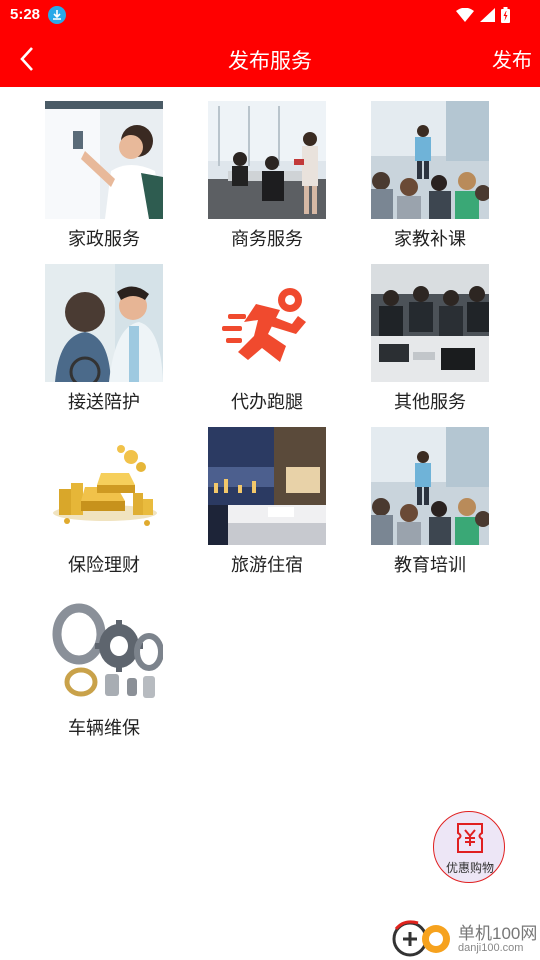 The width and height of the screenshot is (540, 960). I want to click on publish-button: 发布, so click(512, 58).